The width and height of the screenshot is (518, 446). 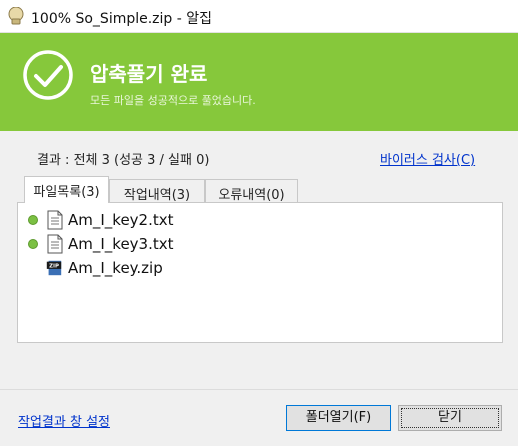 What do you see at coordinates (157, 191) in the screenshot?
I see `tab-job-history: 작업내역(3)` at bounding box center [157, 191].